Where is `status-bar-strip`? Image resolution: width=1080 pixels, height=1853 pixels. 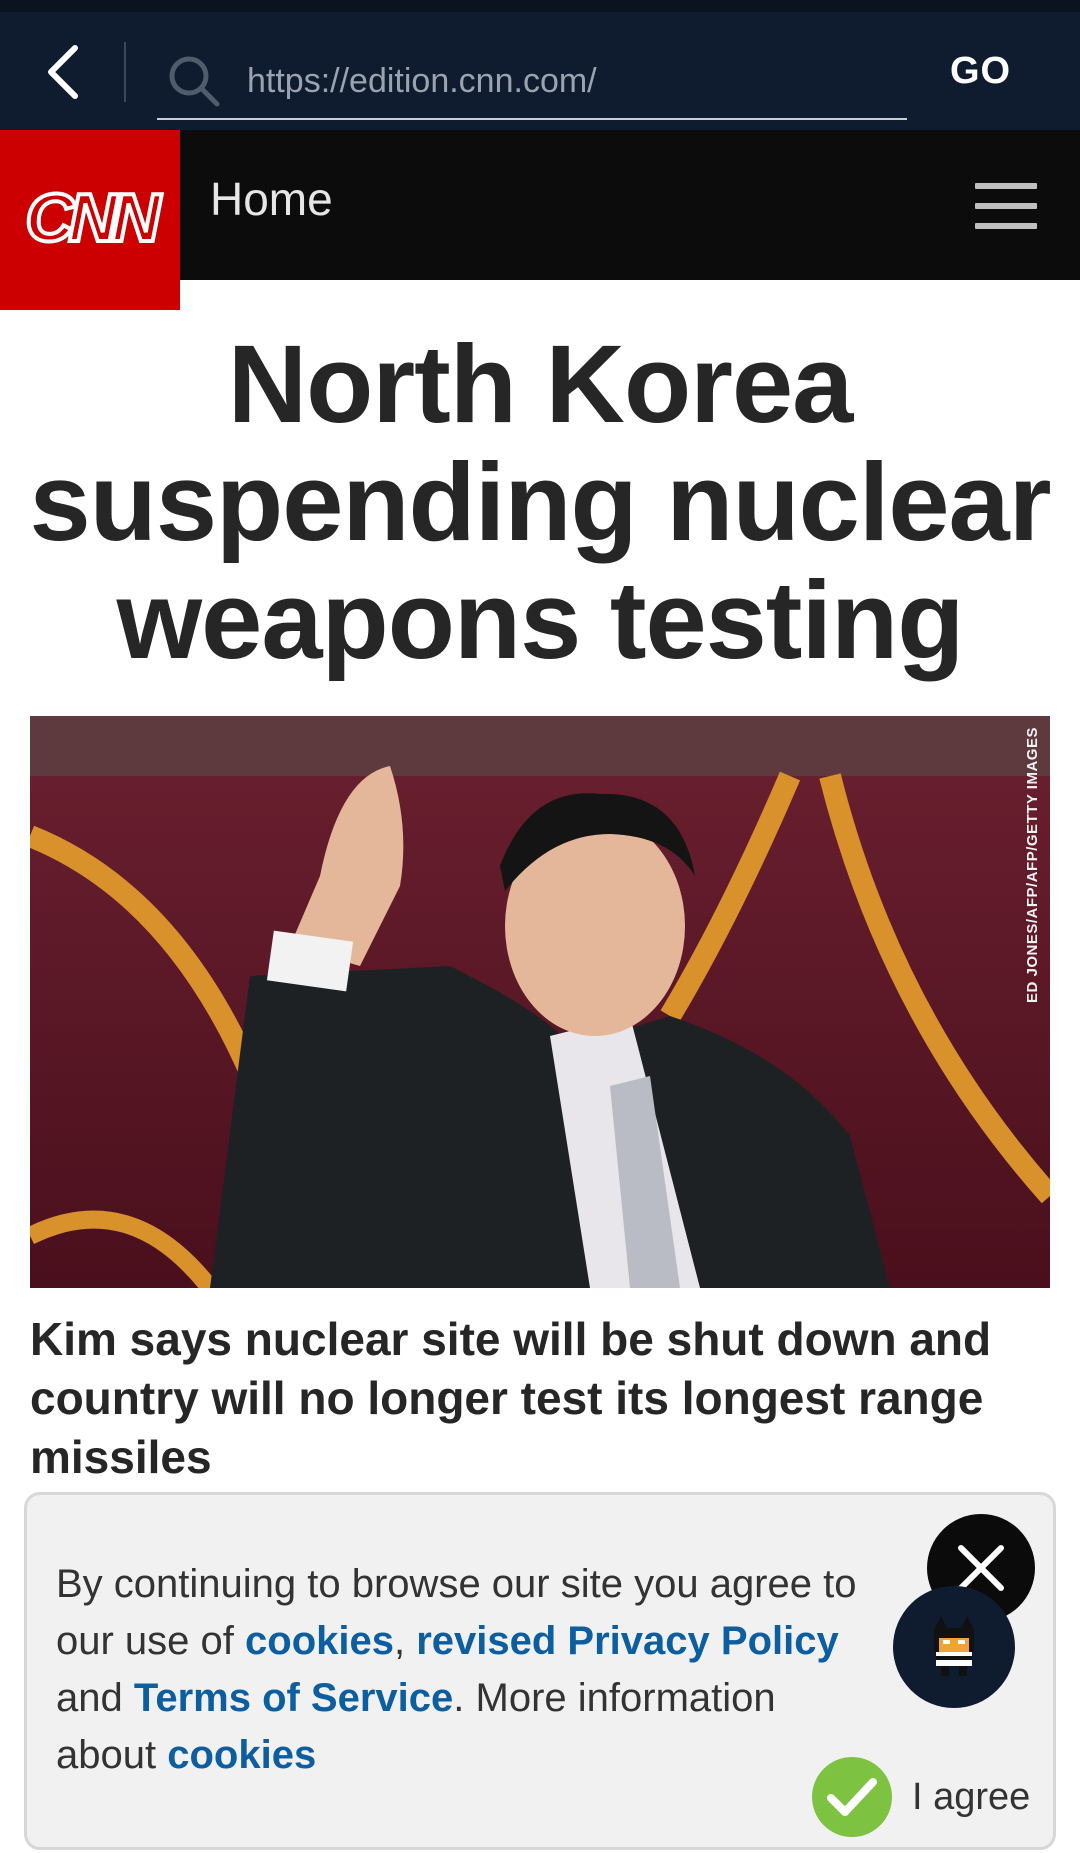
status-bar-strip is located at coordinates (540, 6).